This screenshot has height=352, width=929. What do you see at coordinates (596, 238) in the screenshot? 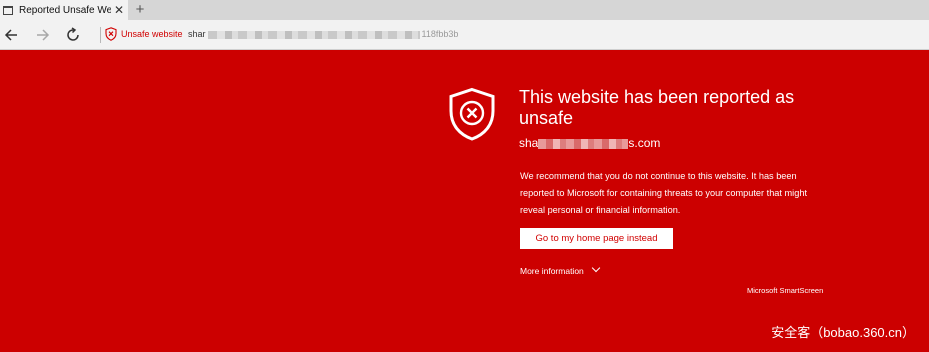
I see `go-home-button: Go to my home page instead` at bounding box center [596, 238].